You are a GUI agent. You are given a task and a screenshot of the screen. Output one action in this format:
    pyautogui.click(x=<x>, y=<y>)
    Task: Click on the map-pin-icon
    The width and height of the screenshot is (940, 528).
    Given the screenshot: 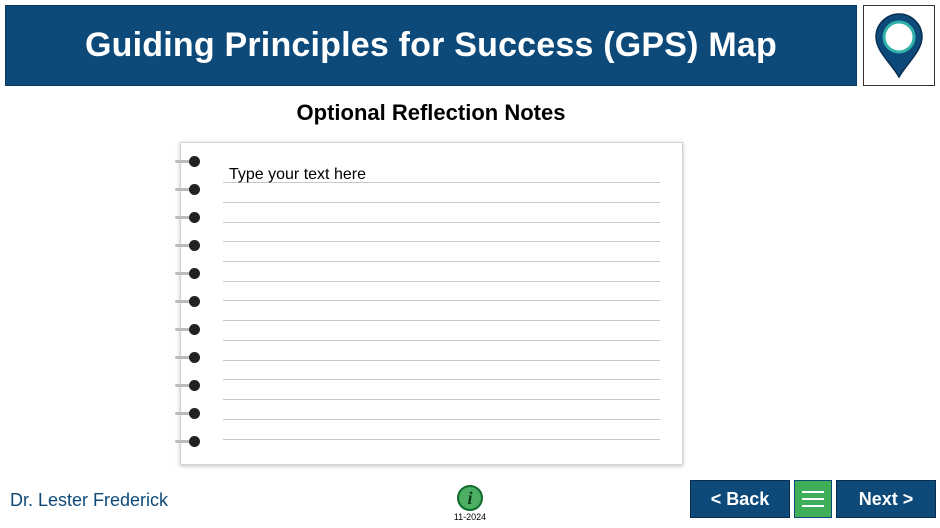 What is the action you would take?
    pyautogui.click(x=899, y=45)
    